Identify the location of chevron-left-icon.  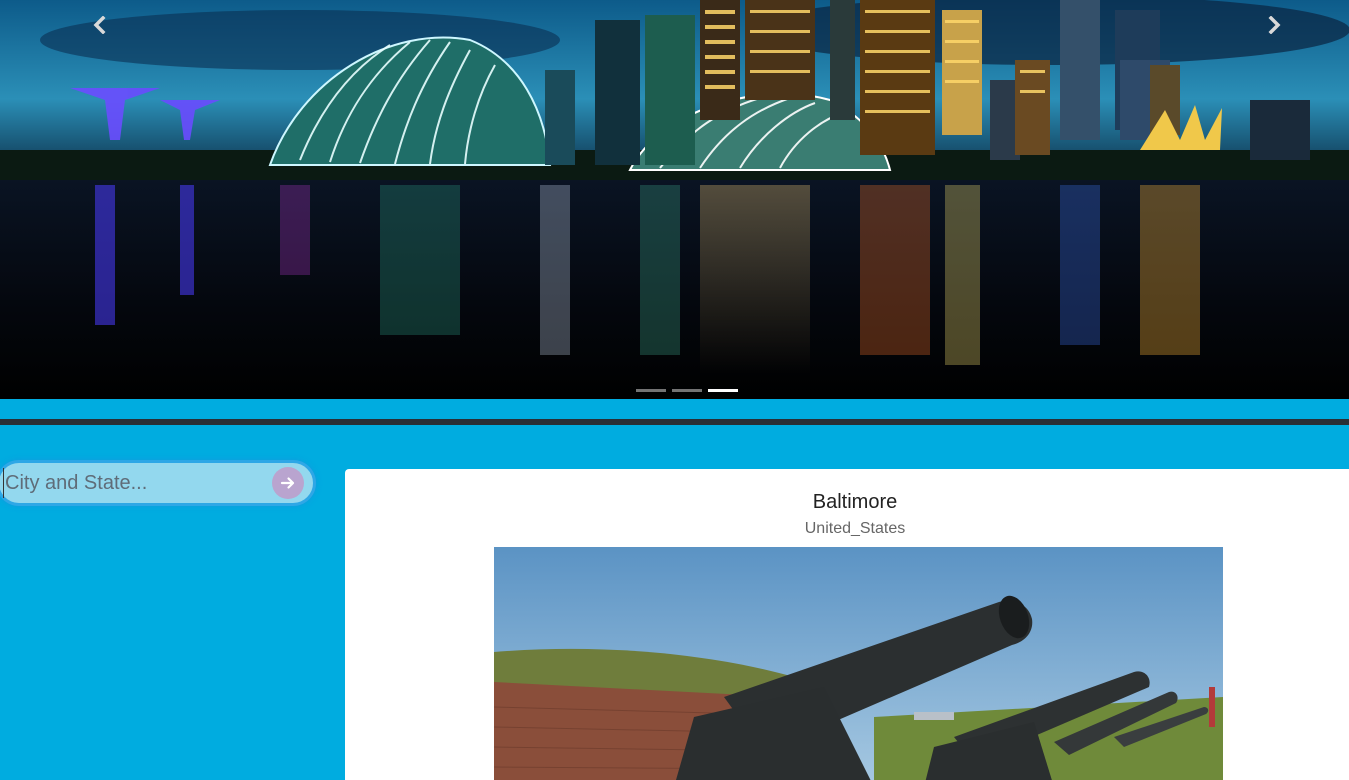
(99, 25).